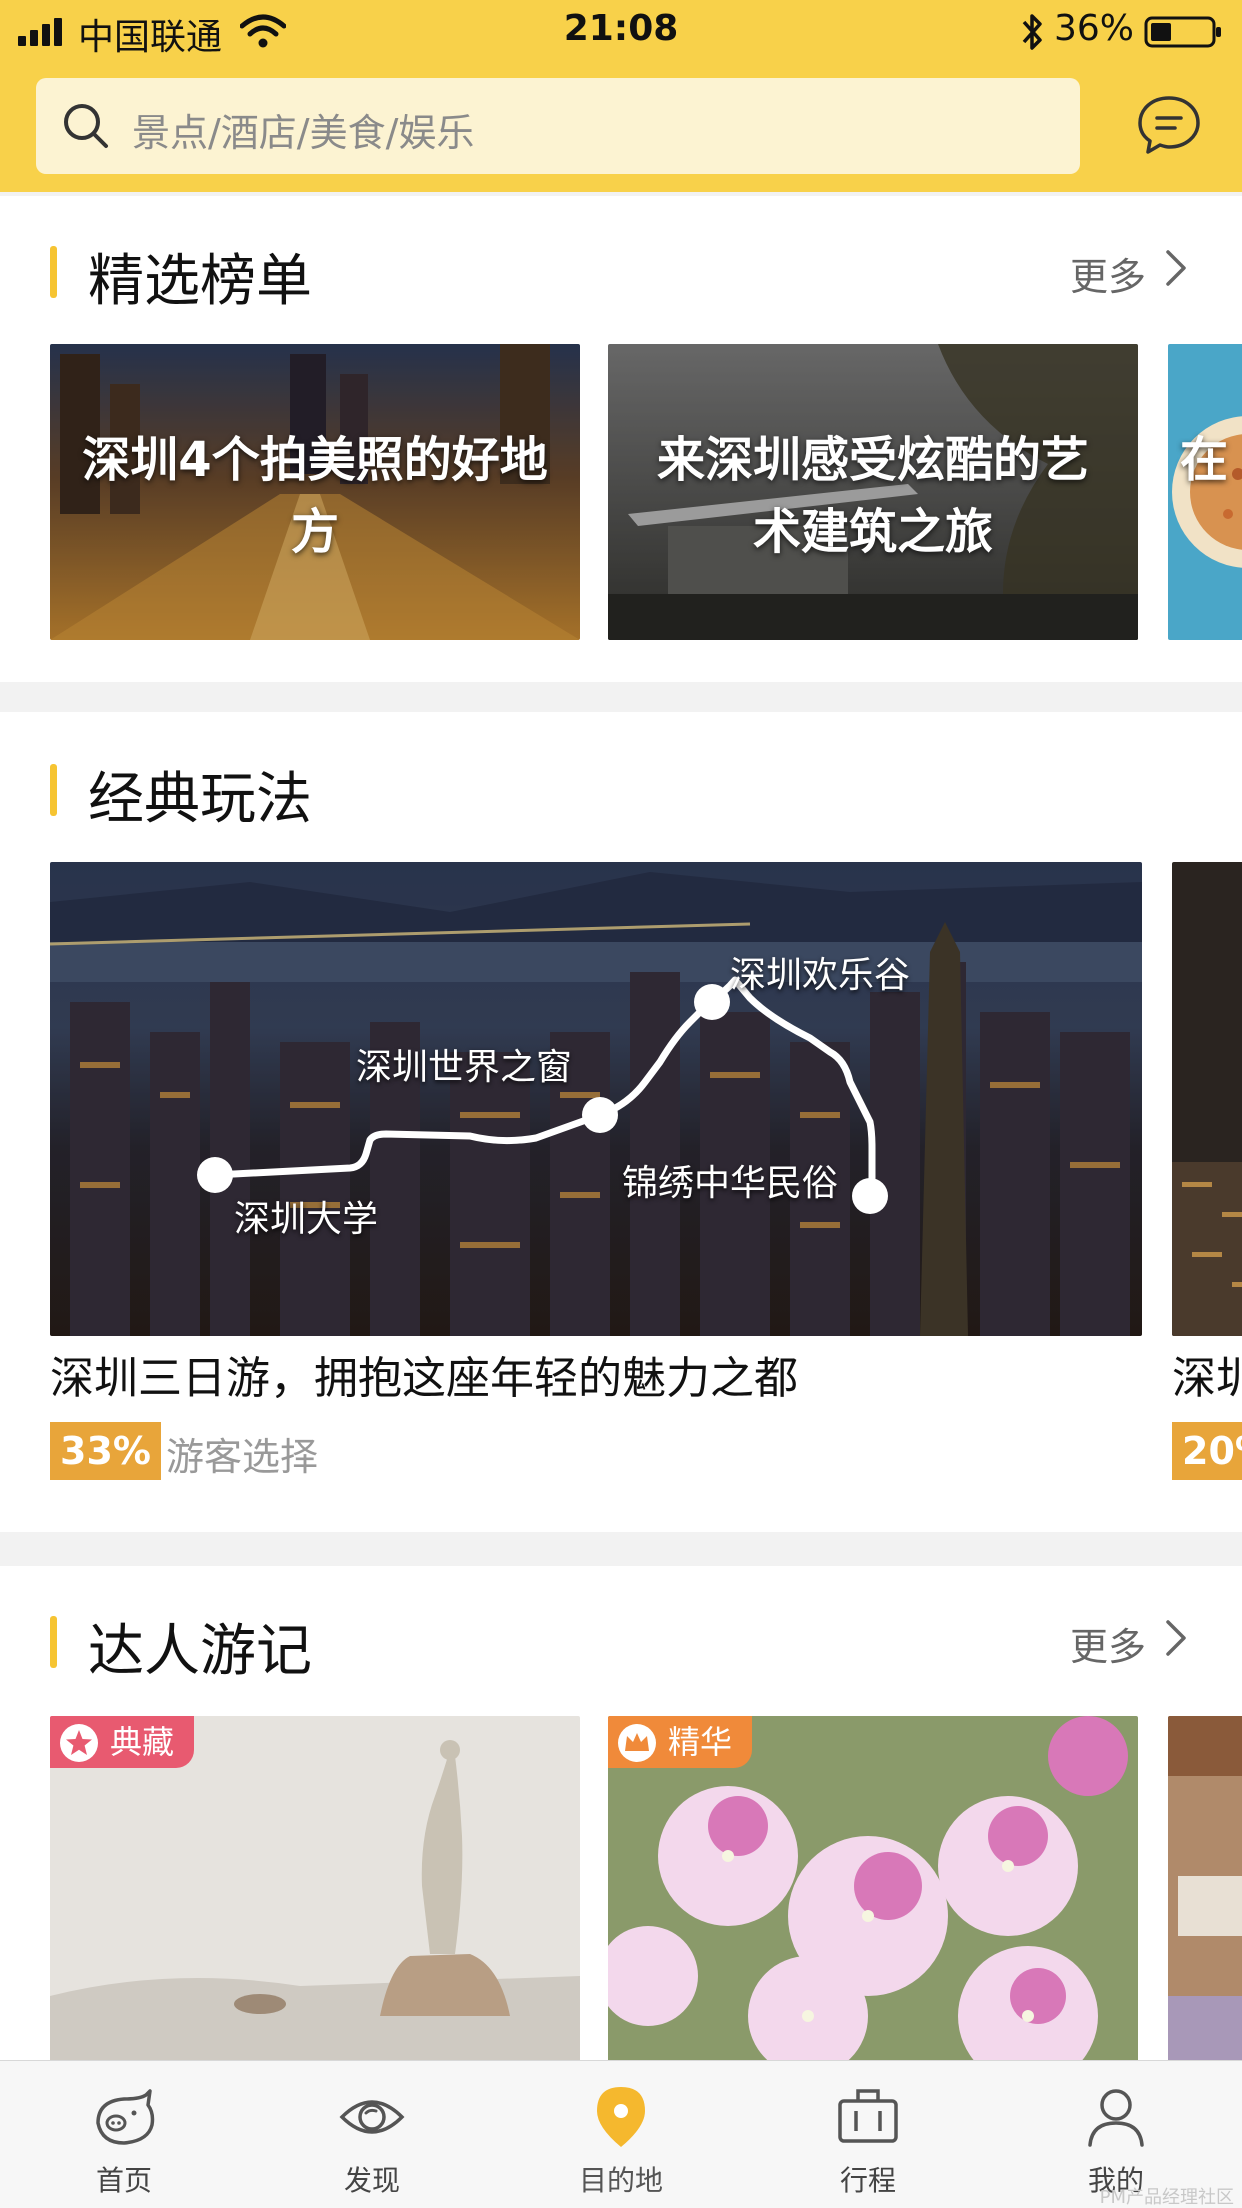 This screenshot has height=2208, width=1242. Describe the element at coordinates (200, 1651) in the screenshot. I see `section-title: 达人游记` at that location.